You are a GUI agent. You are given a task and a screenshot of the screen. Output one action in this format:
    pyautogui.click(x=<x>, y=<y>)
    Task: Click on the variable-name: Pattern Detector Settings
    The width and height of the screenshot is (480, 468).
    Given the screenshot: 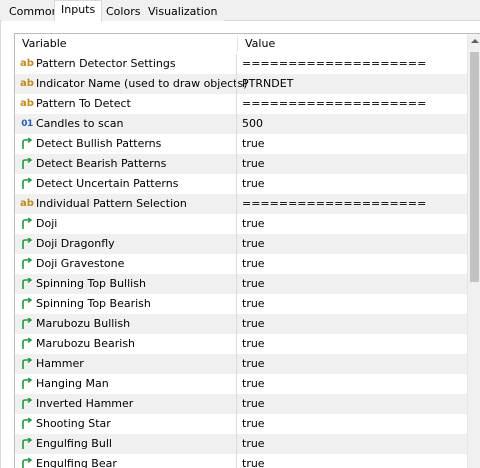 What is the action you would take?
    pyautogui.click(x=106, y=63)
    